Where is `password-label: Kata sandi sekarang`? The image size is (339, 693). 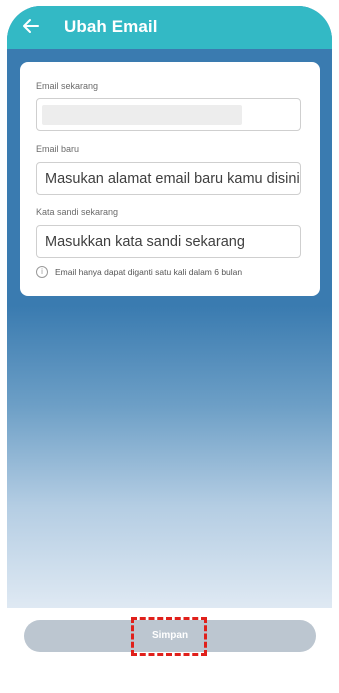 password-label: Kata sandi sekarang is located at coordinates (77, 212).